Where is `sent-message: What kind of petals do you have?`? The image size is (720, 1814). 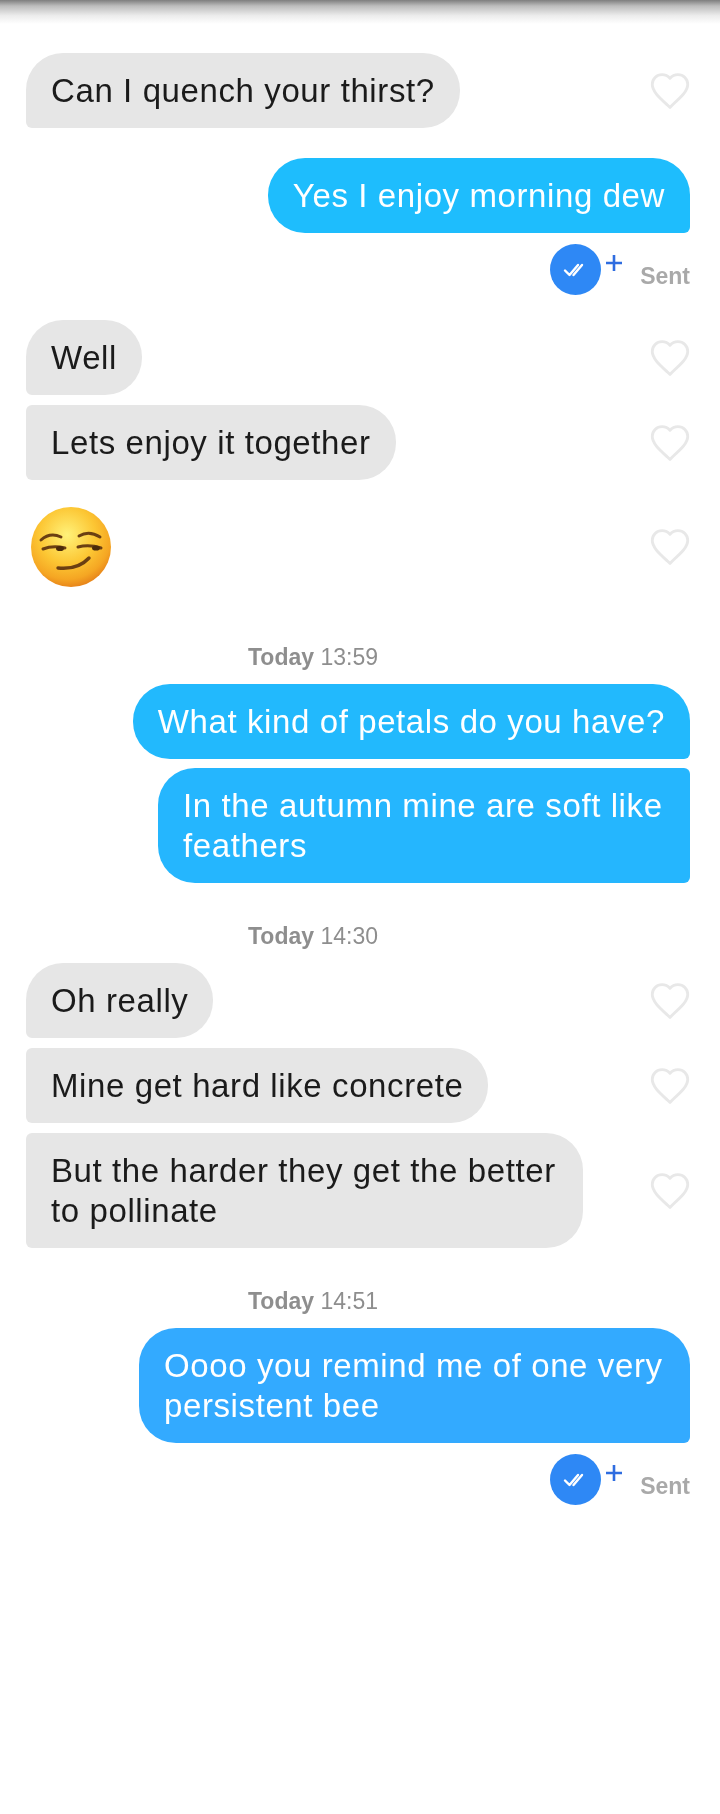
sent-message: What kind of petals do you have? is located at coordinates (411, 721).